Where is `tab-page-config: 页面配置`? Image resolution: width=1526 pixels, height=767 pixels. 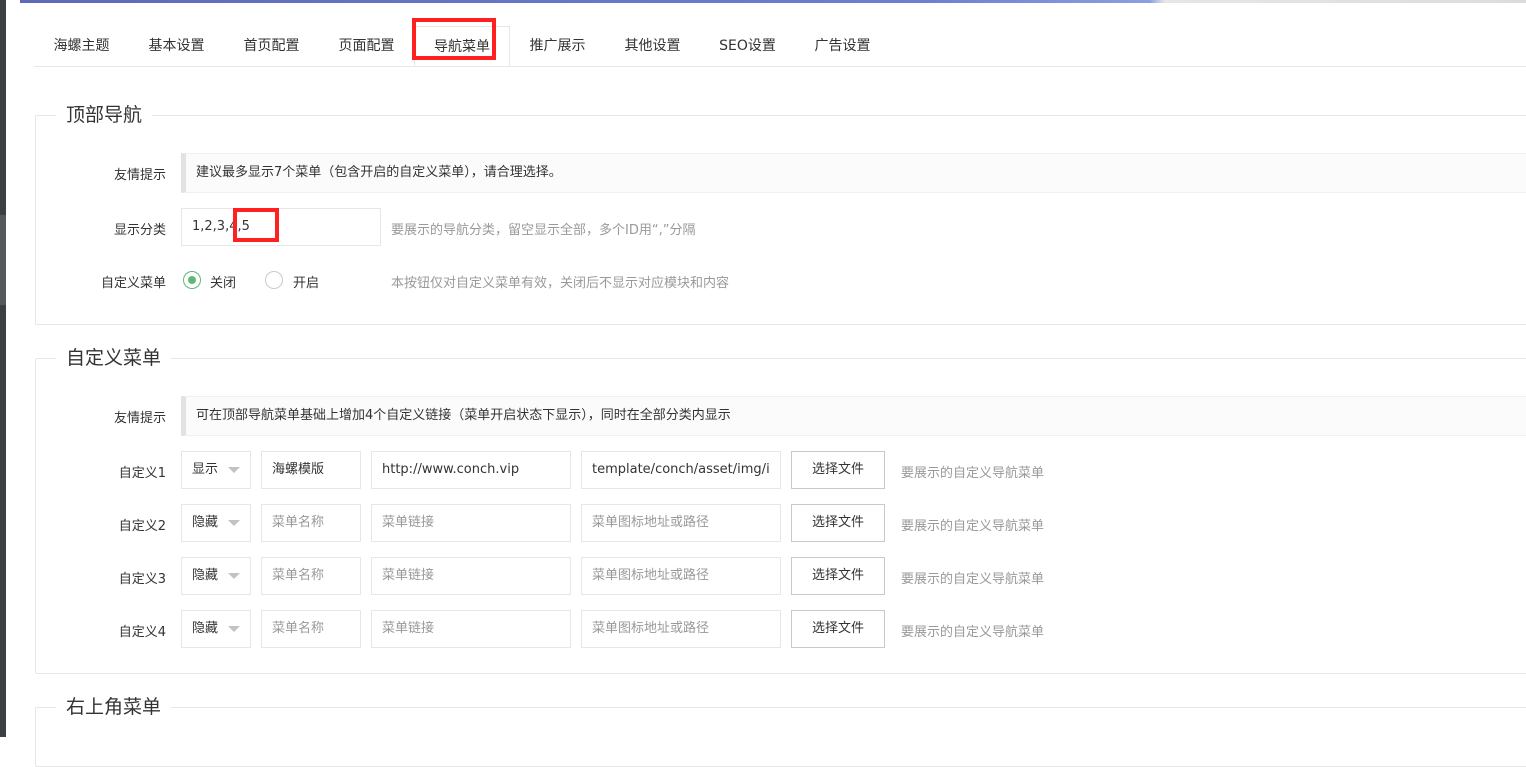 tab-page-config: 页面配置 is located at coordinates (366, 46).